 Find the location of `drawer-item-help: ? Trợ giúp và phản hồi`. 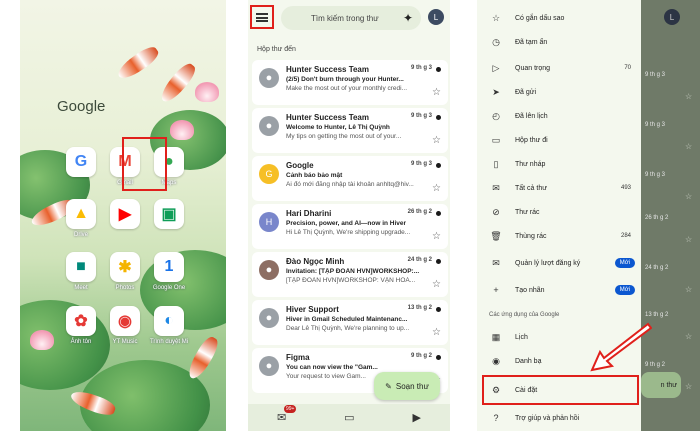

drawer-item-help: ? Trợ giúp và phản hồi is located at coordinates (559, 418).